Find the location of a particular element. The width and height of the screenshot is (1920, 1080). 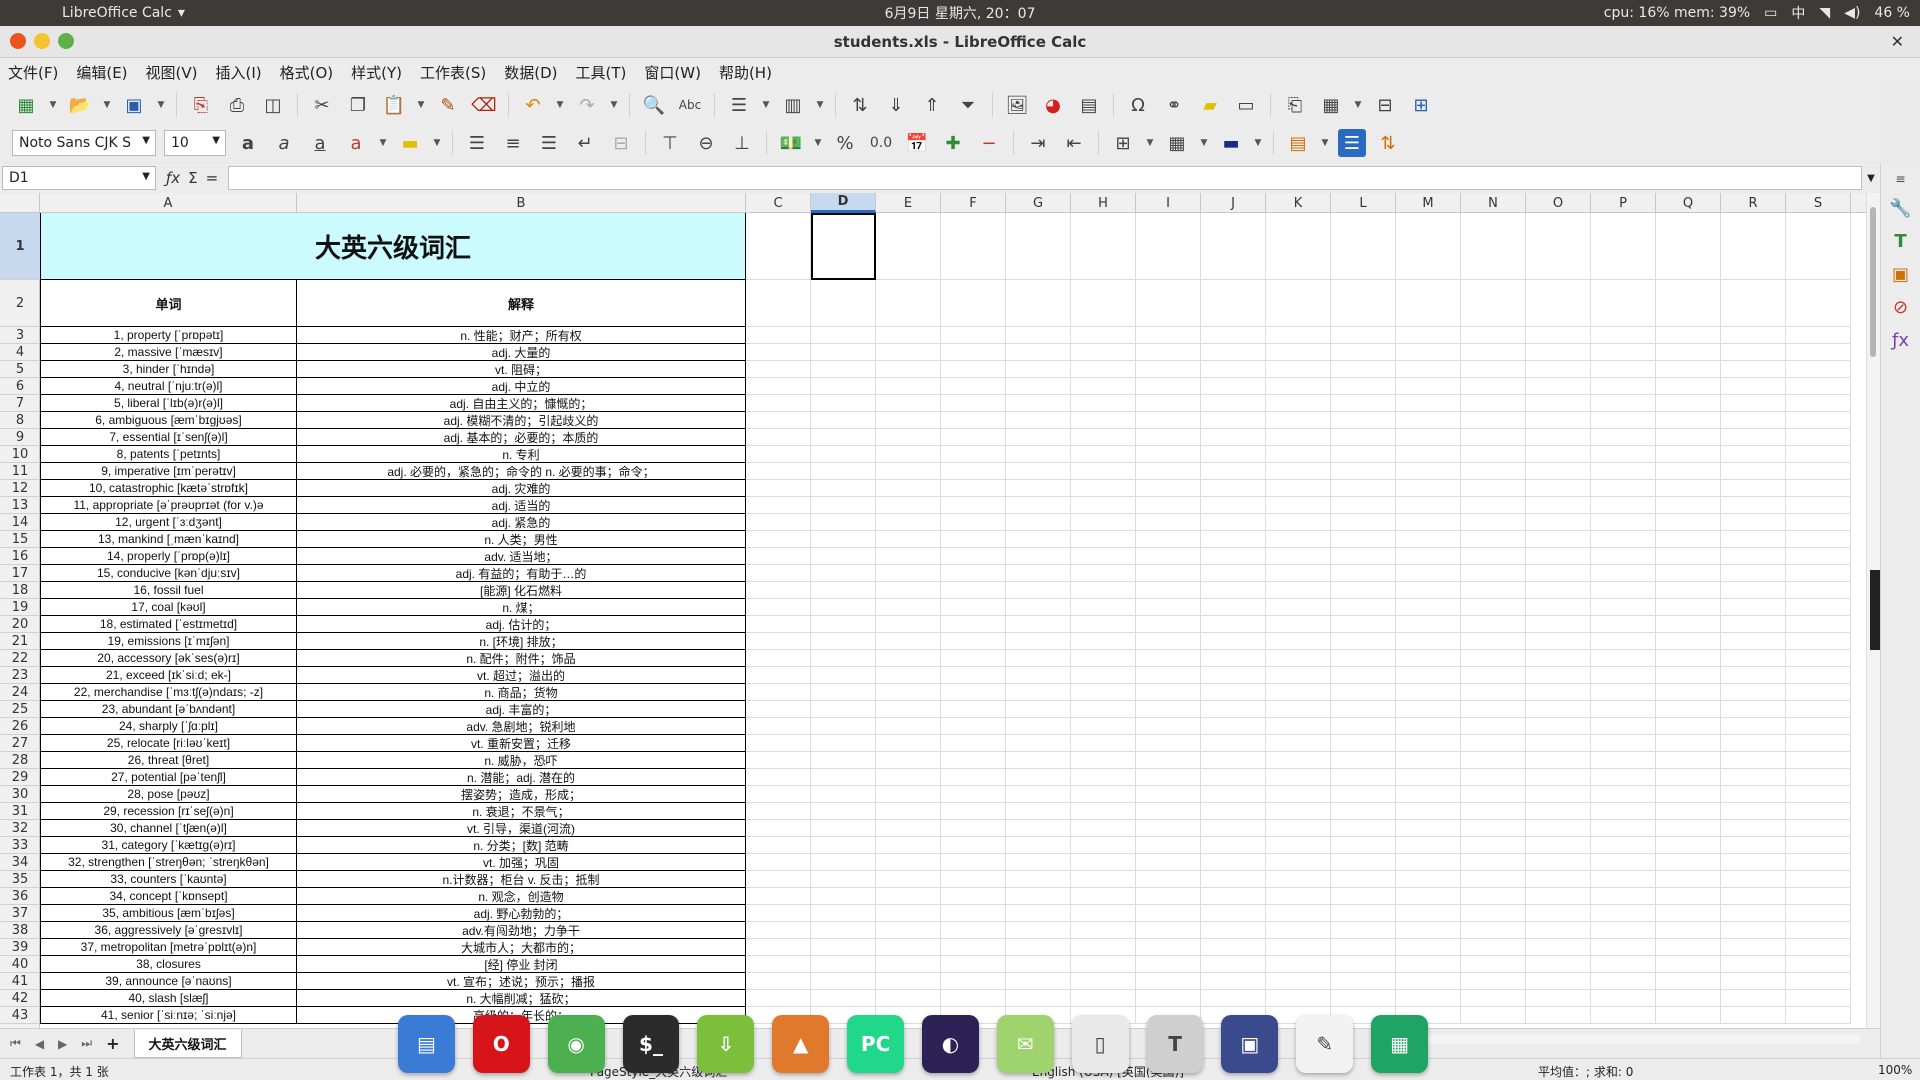

row-header: 30 is located at coordinates (20, 794).